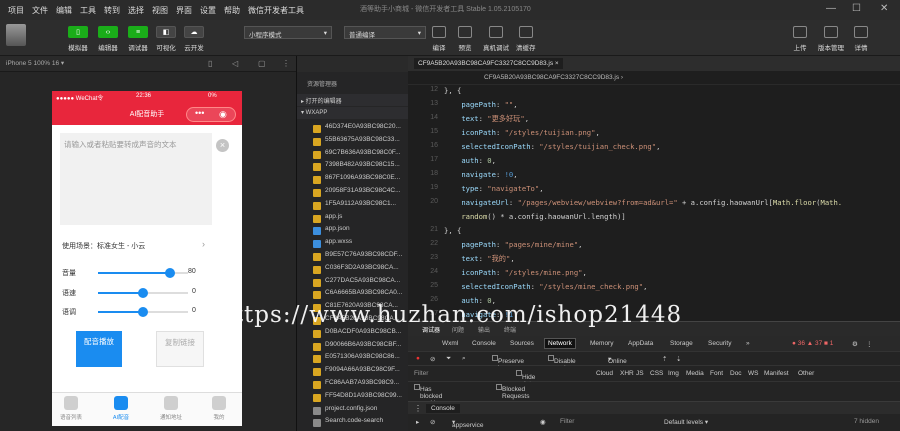 This screenshot has width=900, height=431. Describe the element at coordinates (286, 63) in the screenshot. I see `settings-icon: ⋮` at that location.